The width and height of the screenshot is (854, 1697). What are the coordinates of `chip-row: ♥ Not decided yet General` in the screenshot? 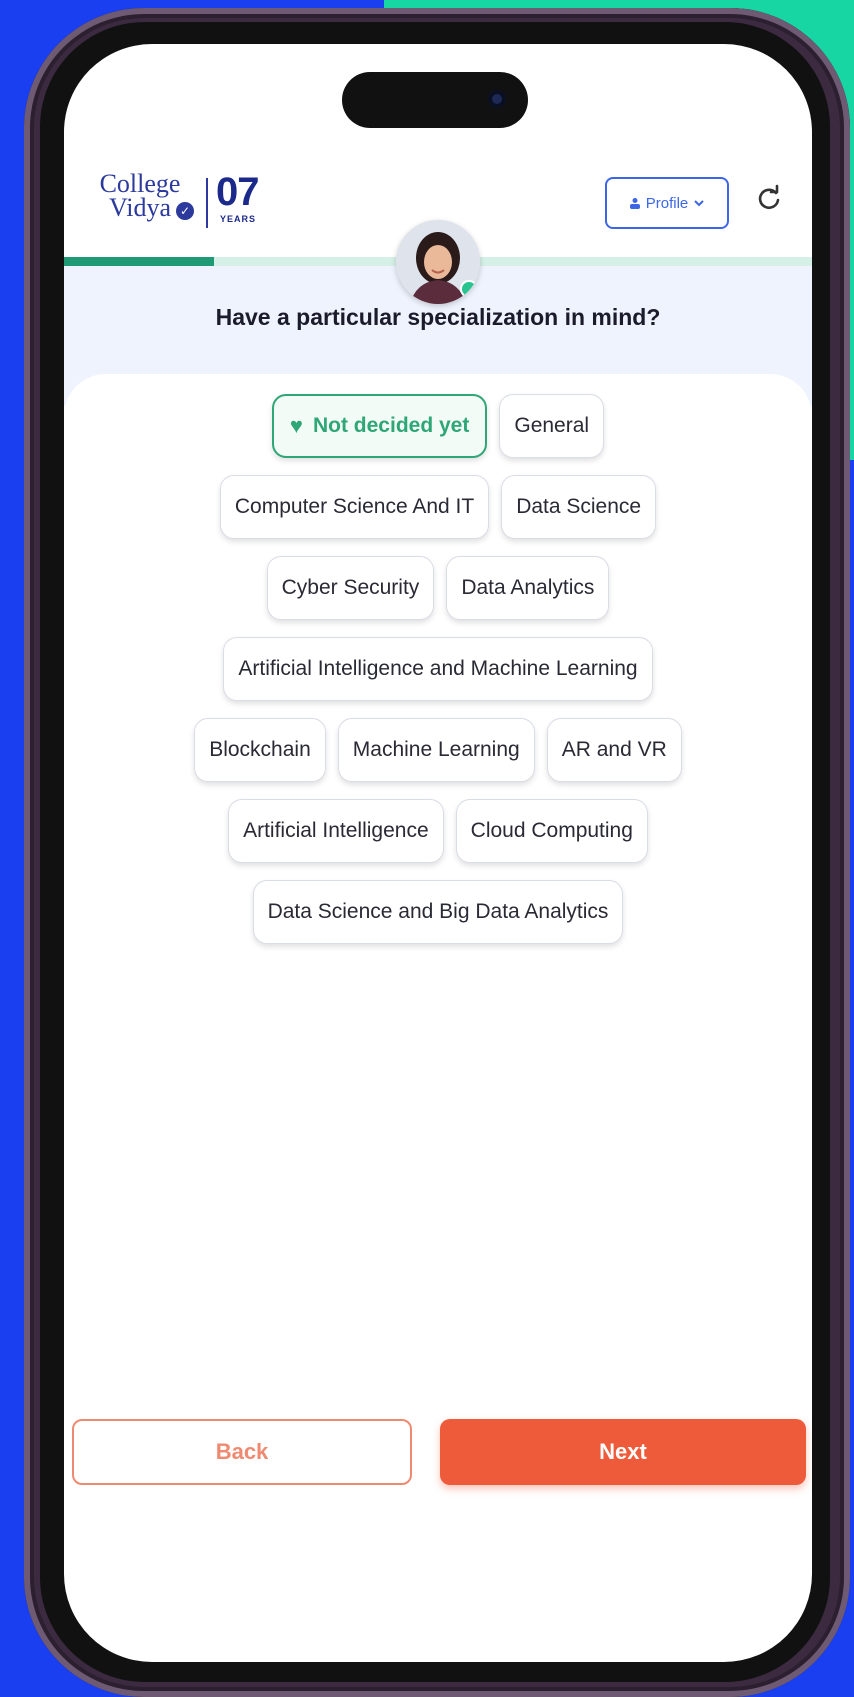 It's located at (438, 426).